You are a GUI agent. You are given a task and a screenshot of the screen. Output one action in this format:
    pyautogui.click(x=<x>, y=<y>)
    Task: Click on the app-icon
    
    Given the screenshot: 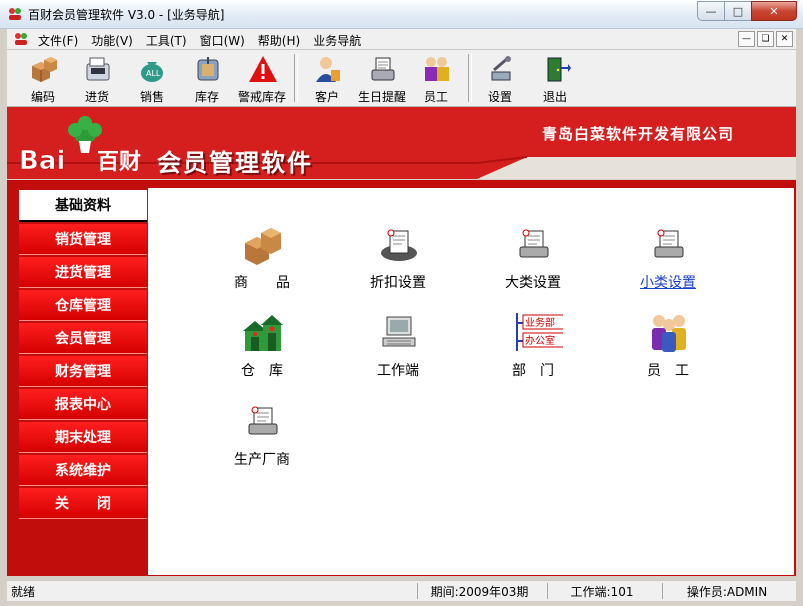 What is the action you would take?
    pyautogui.click(x=15, y=14)
    